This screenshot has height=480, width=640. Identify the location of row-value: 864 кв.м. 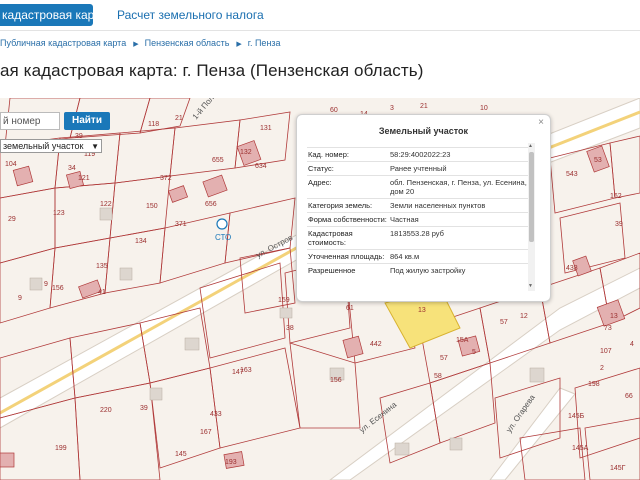
(405, 256).